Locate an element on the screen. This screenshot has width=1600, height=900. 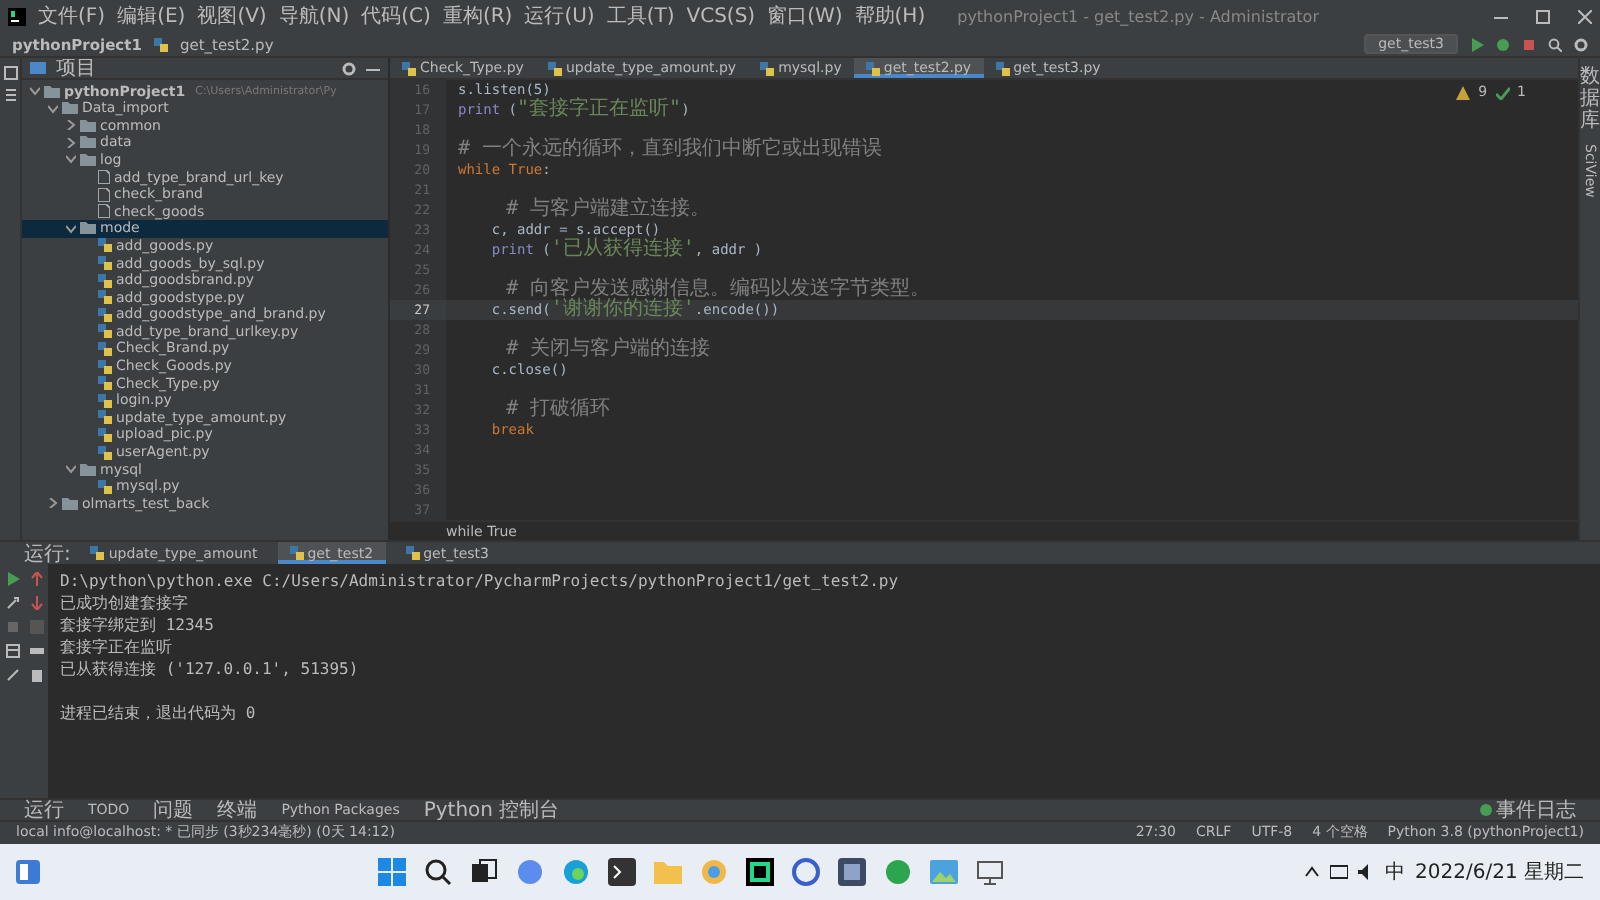
panel-title: 项目 is located at coordinates (76, 70).